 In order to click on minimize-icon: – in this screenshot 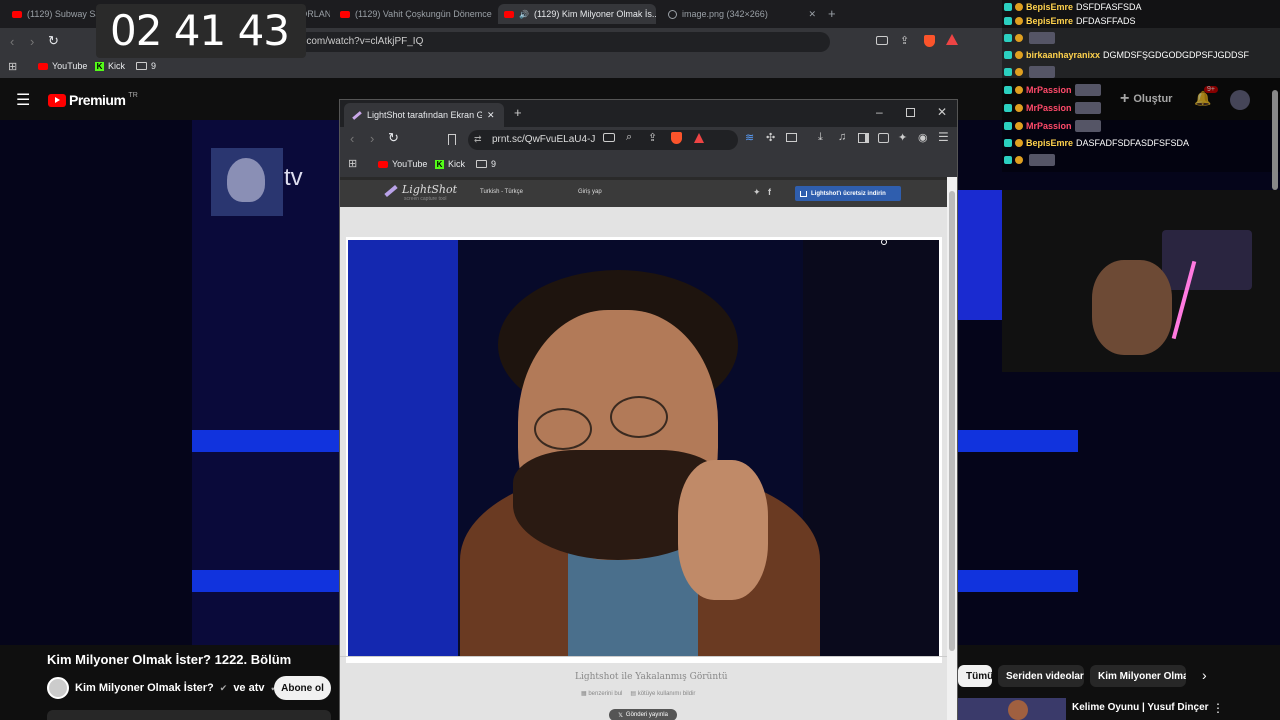, I will do `click(879, 112)`.